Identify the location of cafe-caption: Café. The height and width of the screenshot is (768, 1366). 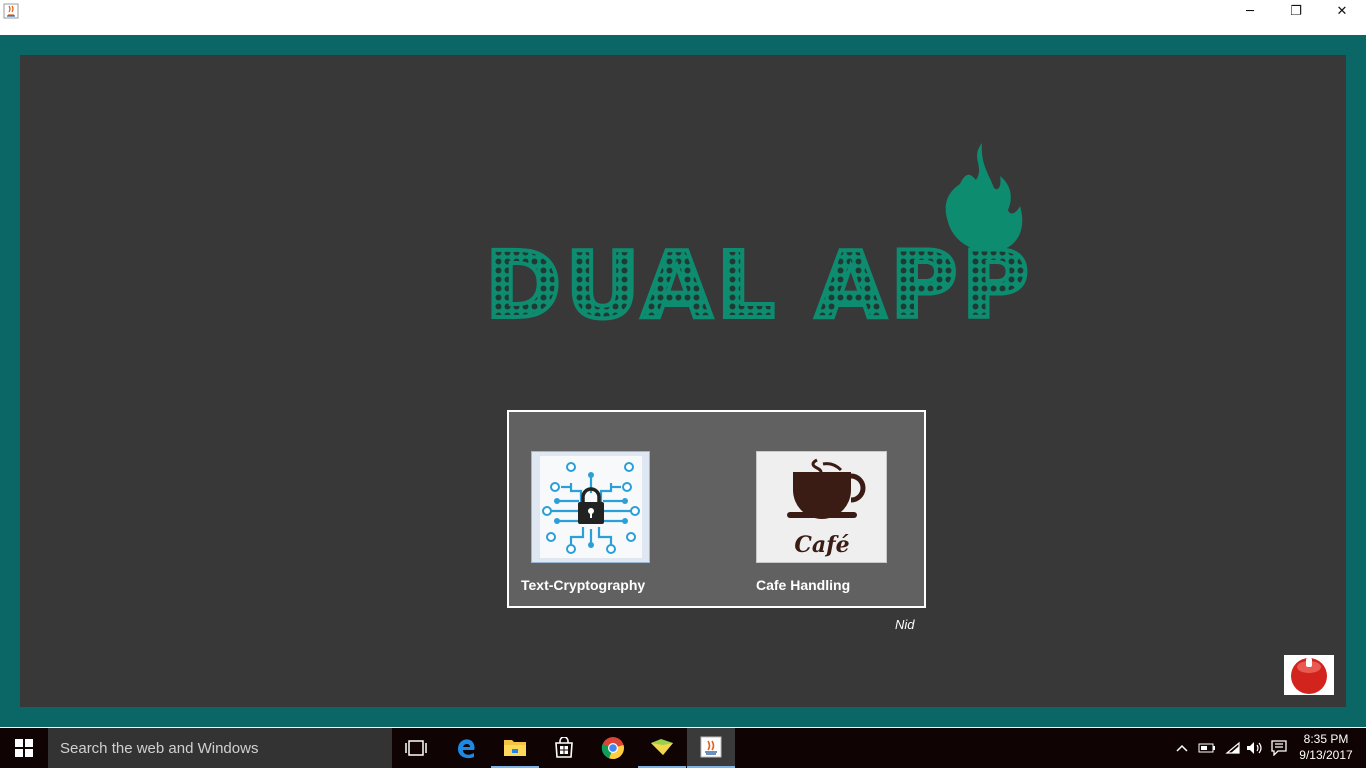
(821, 545).